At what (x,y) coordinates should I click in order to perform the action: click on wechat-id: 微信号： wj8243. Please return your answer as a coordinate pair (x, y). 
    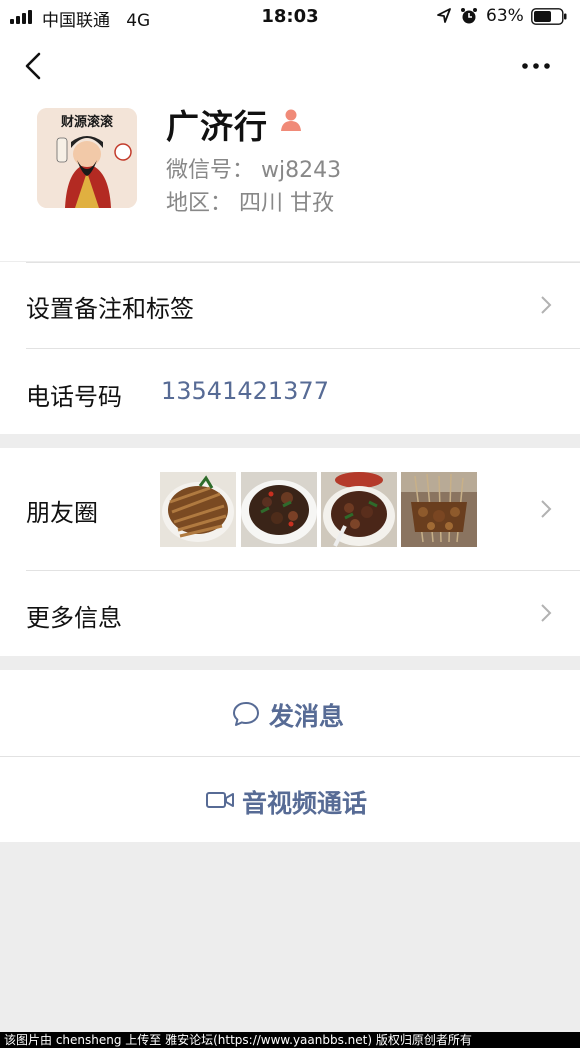
    Looking at the image, I should click on (253, 168).